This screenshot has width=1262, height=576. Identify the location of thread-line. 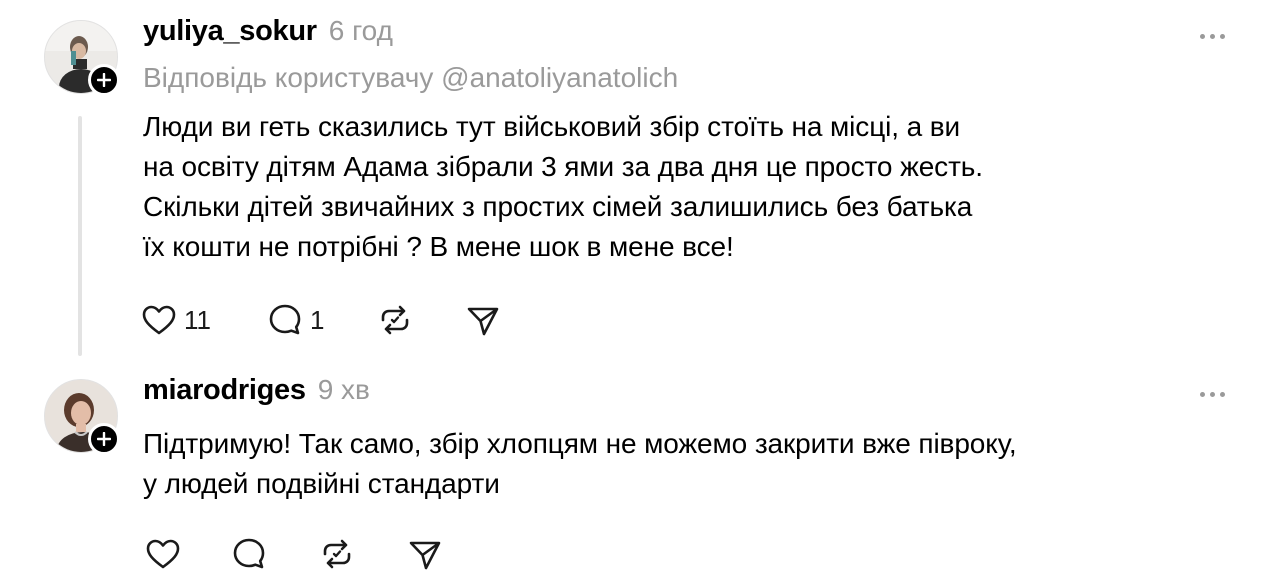
(80, 236).